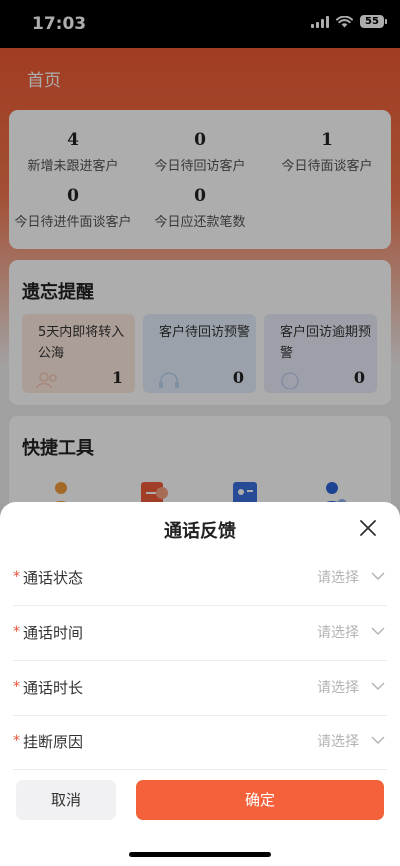 The height and width of the screenshot is (866, 400). What do you see at coordinates (66, 800) in the screenshot?
I see `cancel-button: 取消` at bounding box center [66, 800].